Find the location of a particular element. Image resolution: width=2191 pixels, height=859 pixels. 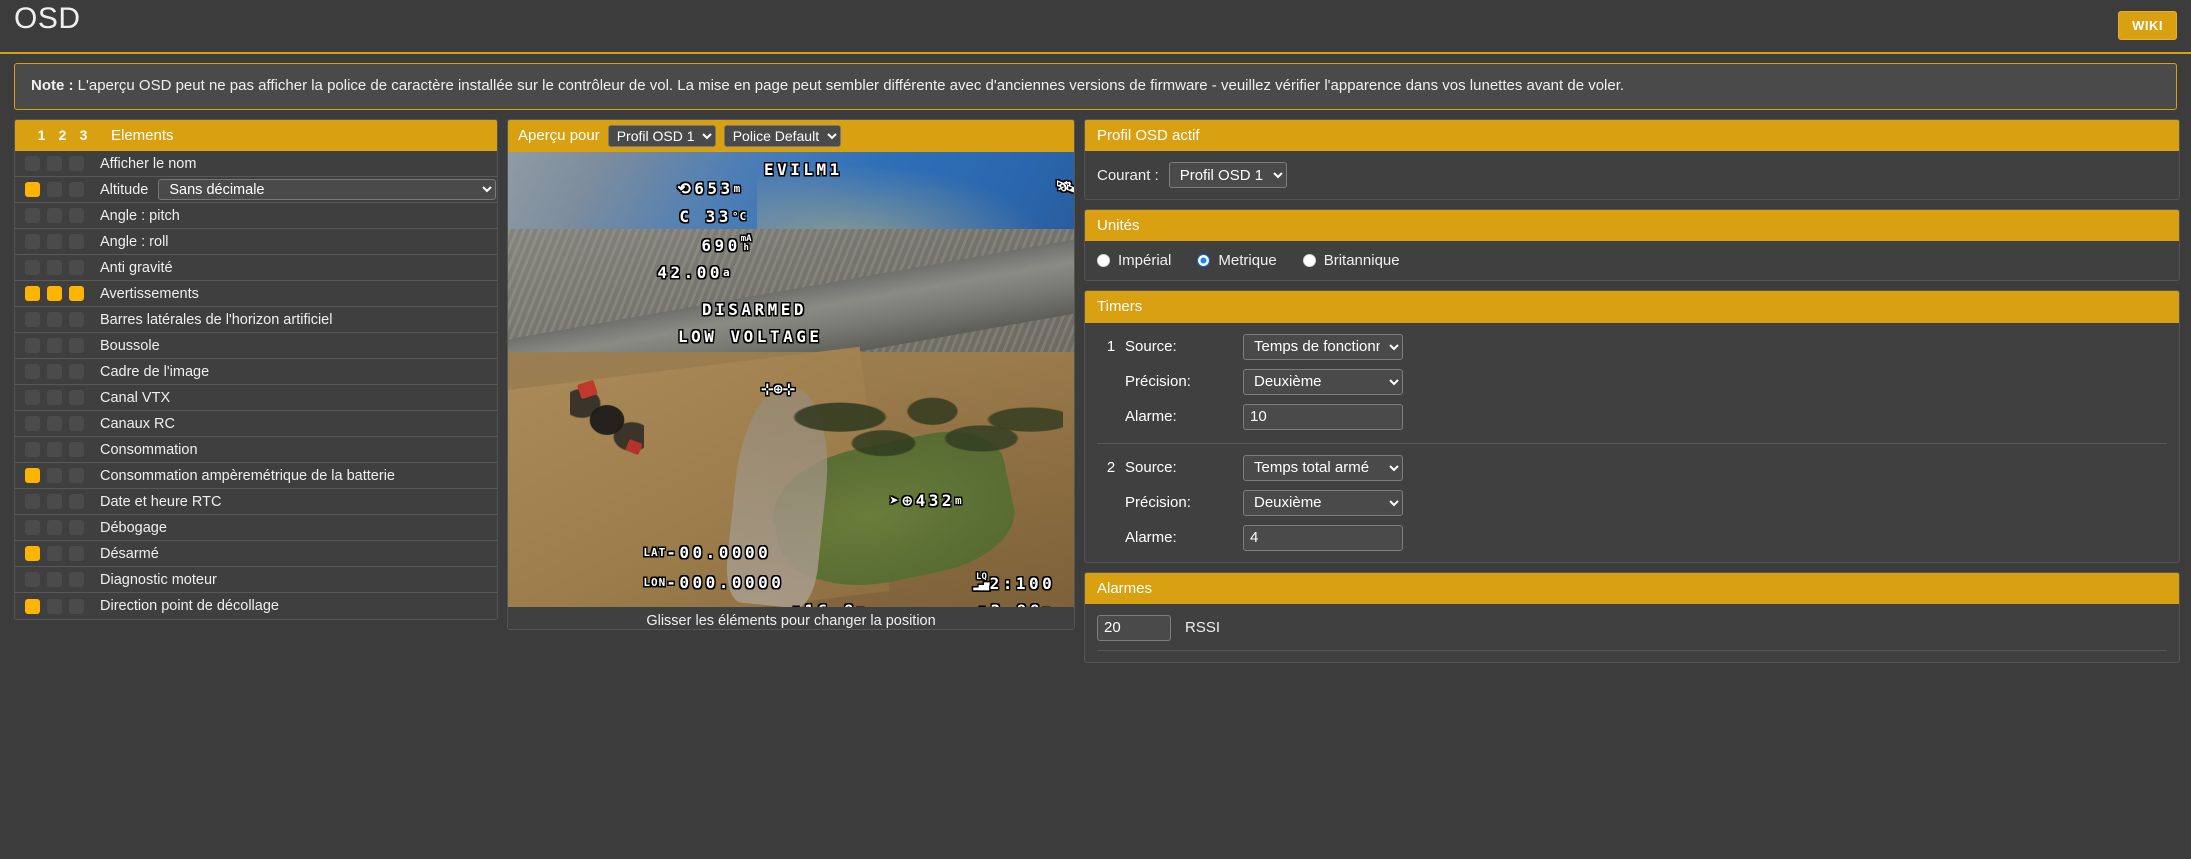

alarm-input is located at coordinates (1134, 627).